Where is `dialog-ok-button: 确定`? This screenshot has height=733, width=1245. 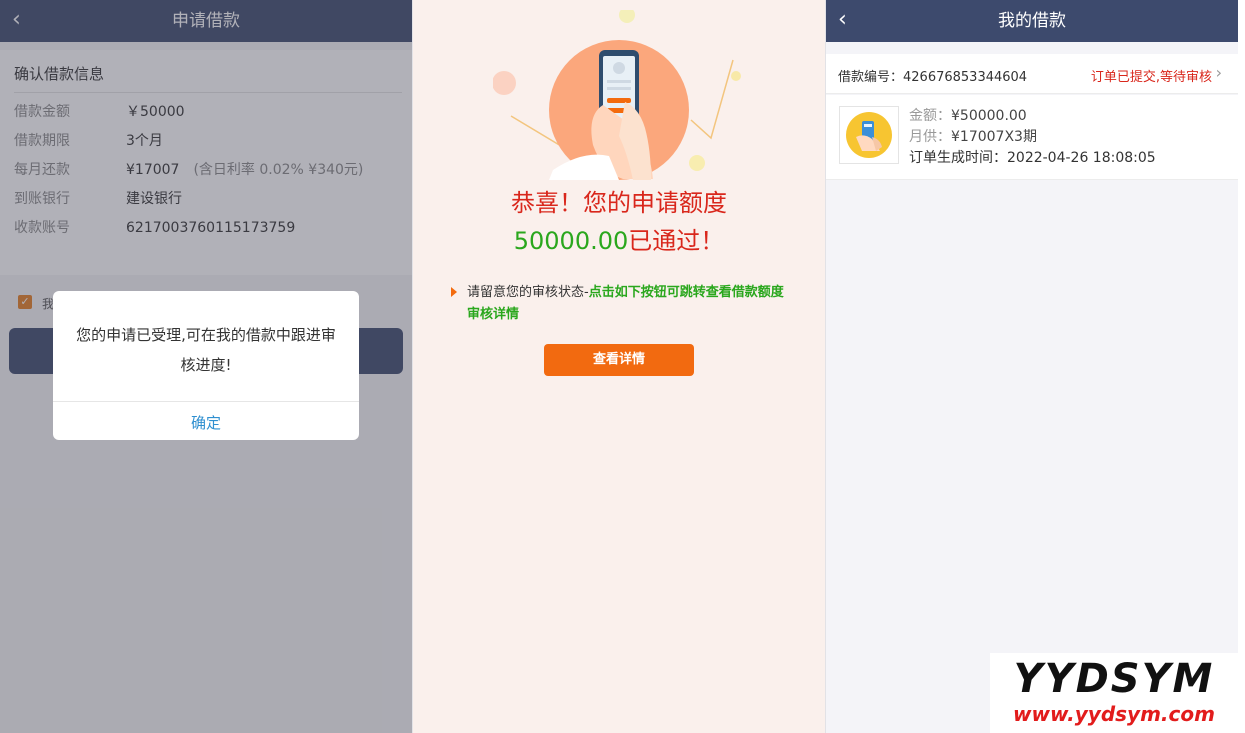
dialog-ok-button: 确定 is located at coordinates (206, 422).